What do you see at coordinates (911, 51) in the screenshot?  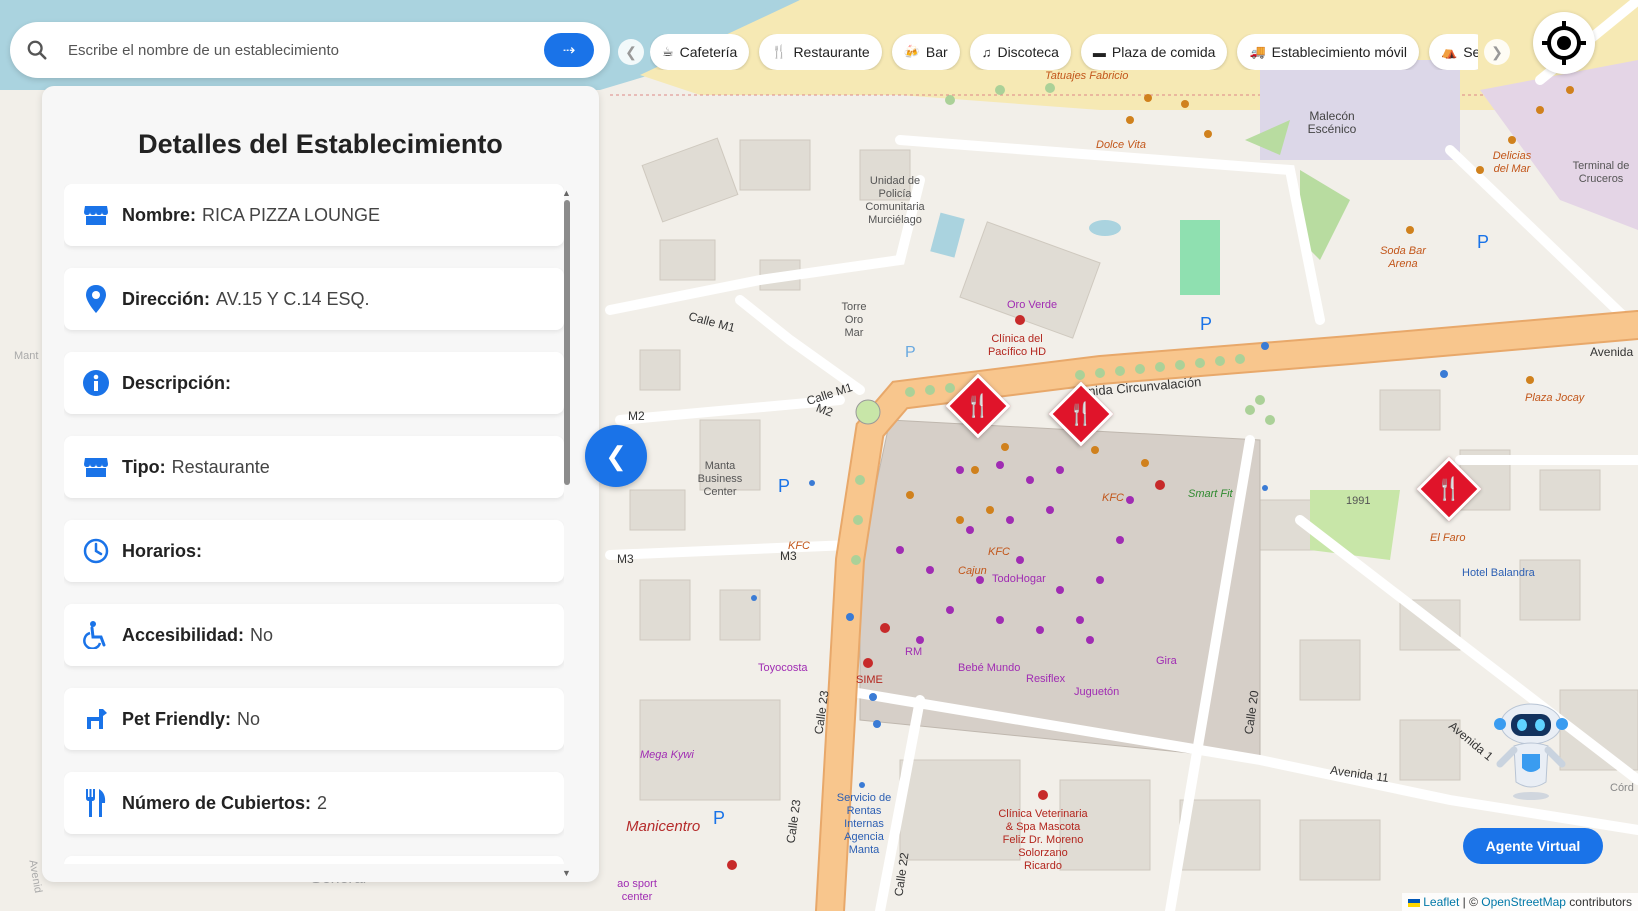 I see `beer-icon: 🍻` at bounding box center [911, 51].